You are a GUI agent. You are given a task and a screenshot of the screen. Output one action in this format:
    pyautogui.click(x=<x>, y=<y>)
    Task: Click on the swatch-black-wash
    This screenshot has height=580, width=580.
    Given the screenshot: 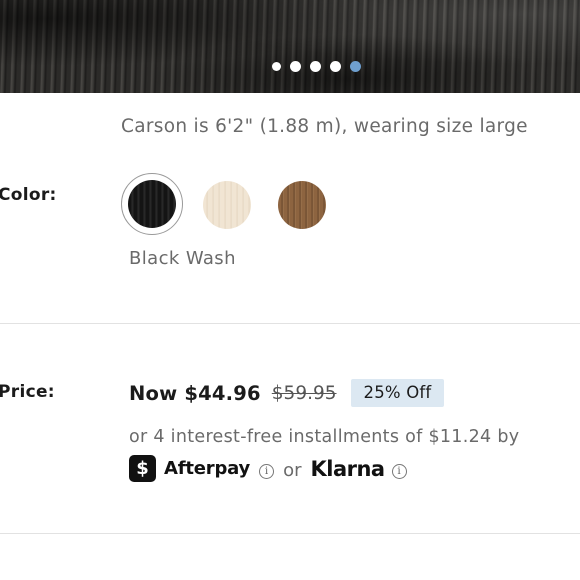 What is the action you would take?
    pyautogui.click(x=152, y=204)
    